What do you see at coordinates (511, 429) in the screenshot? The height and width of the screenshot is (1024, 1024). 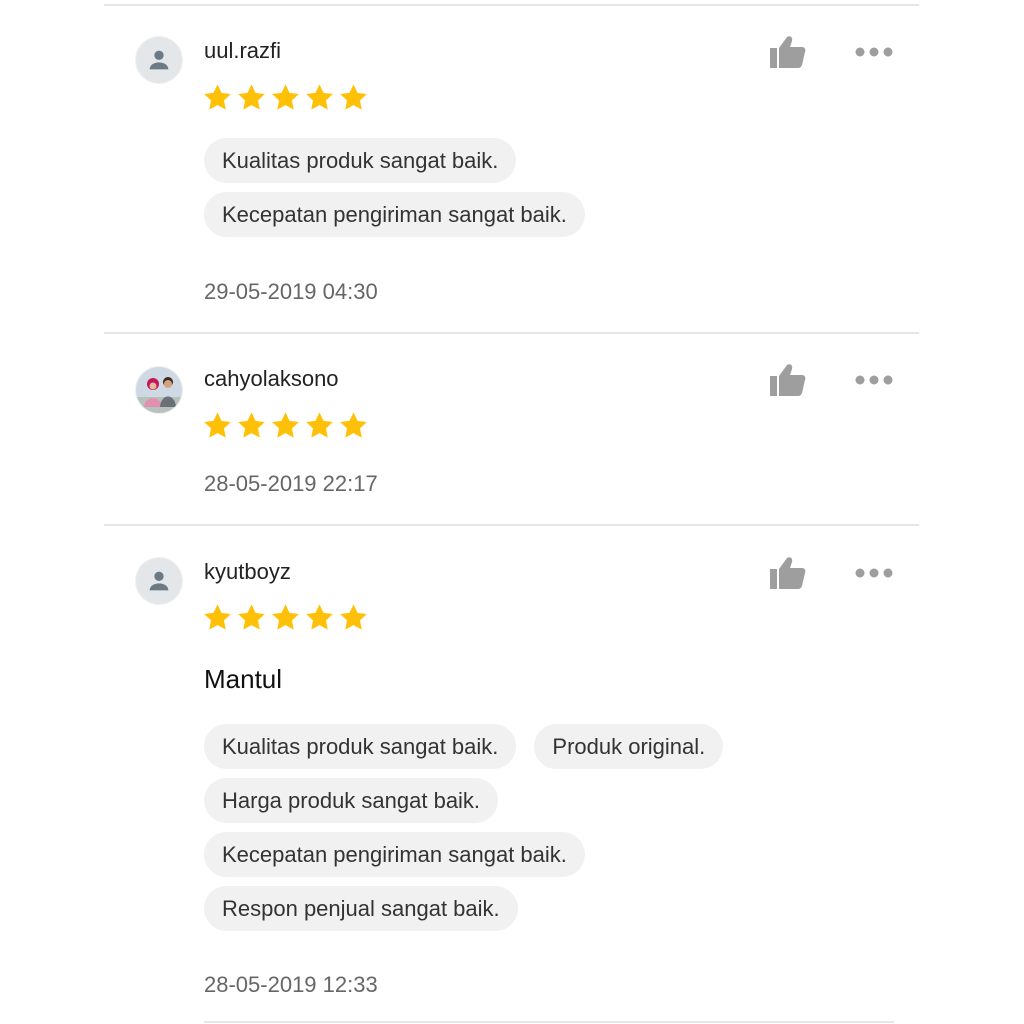 I see `review-item: cahyolaksono 28-05-2019 22:17` at bounding box center [511, 429].